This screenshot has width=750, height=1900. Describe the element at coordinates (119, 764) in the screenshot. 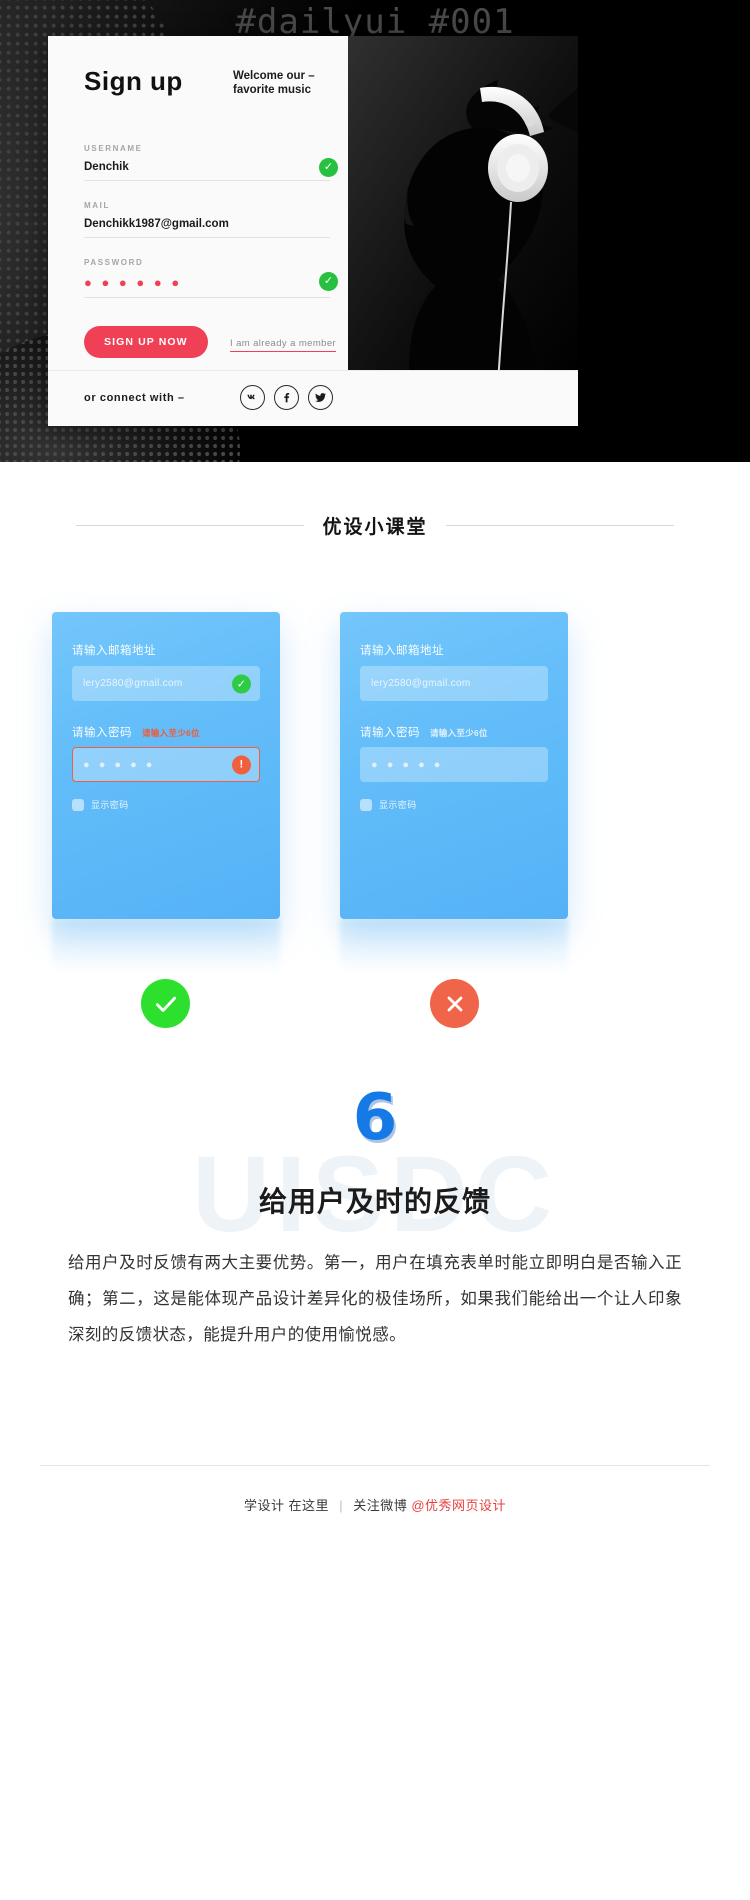

I see `left-password-value: ● ● ● ● ●` at that location.